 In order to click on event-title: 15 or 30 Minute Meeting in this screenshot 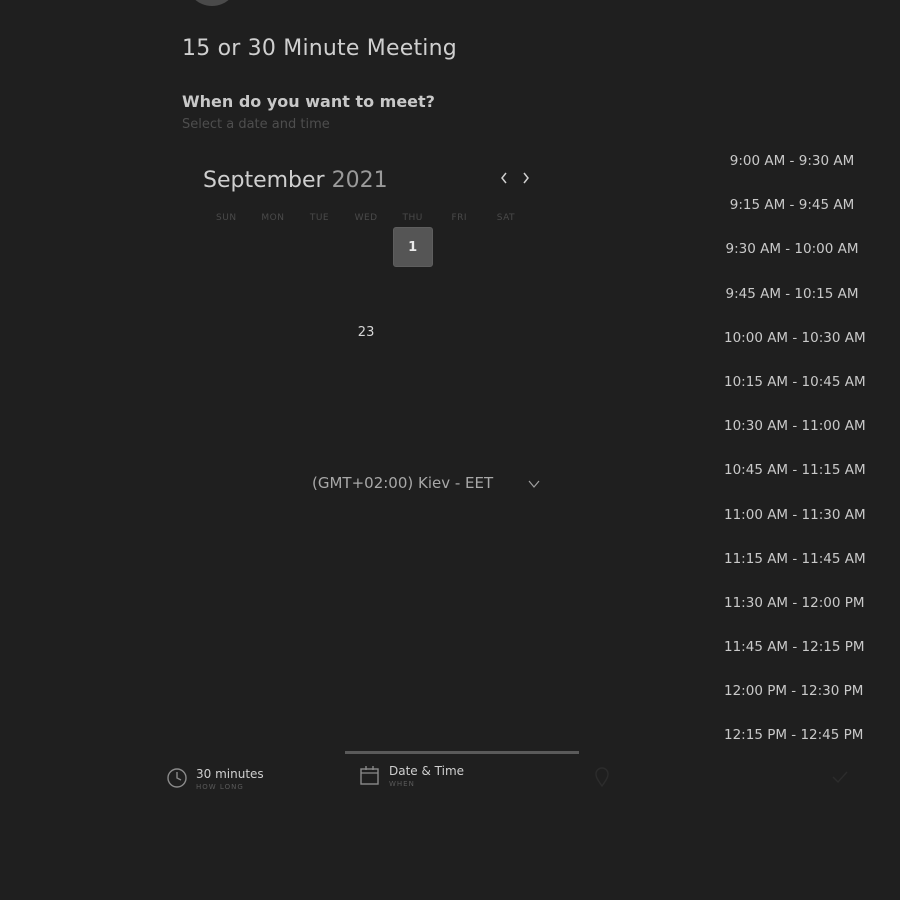, I will do `click(319, 48)`.